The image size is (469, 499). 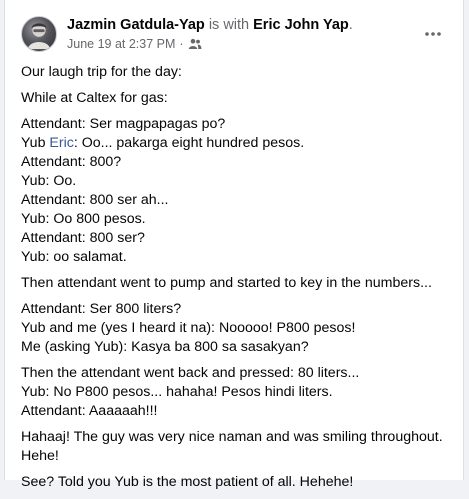 I want to click on more-options-icon, so click(x=433, y=34).